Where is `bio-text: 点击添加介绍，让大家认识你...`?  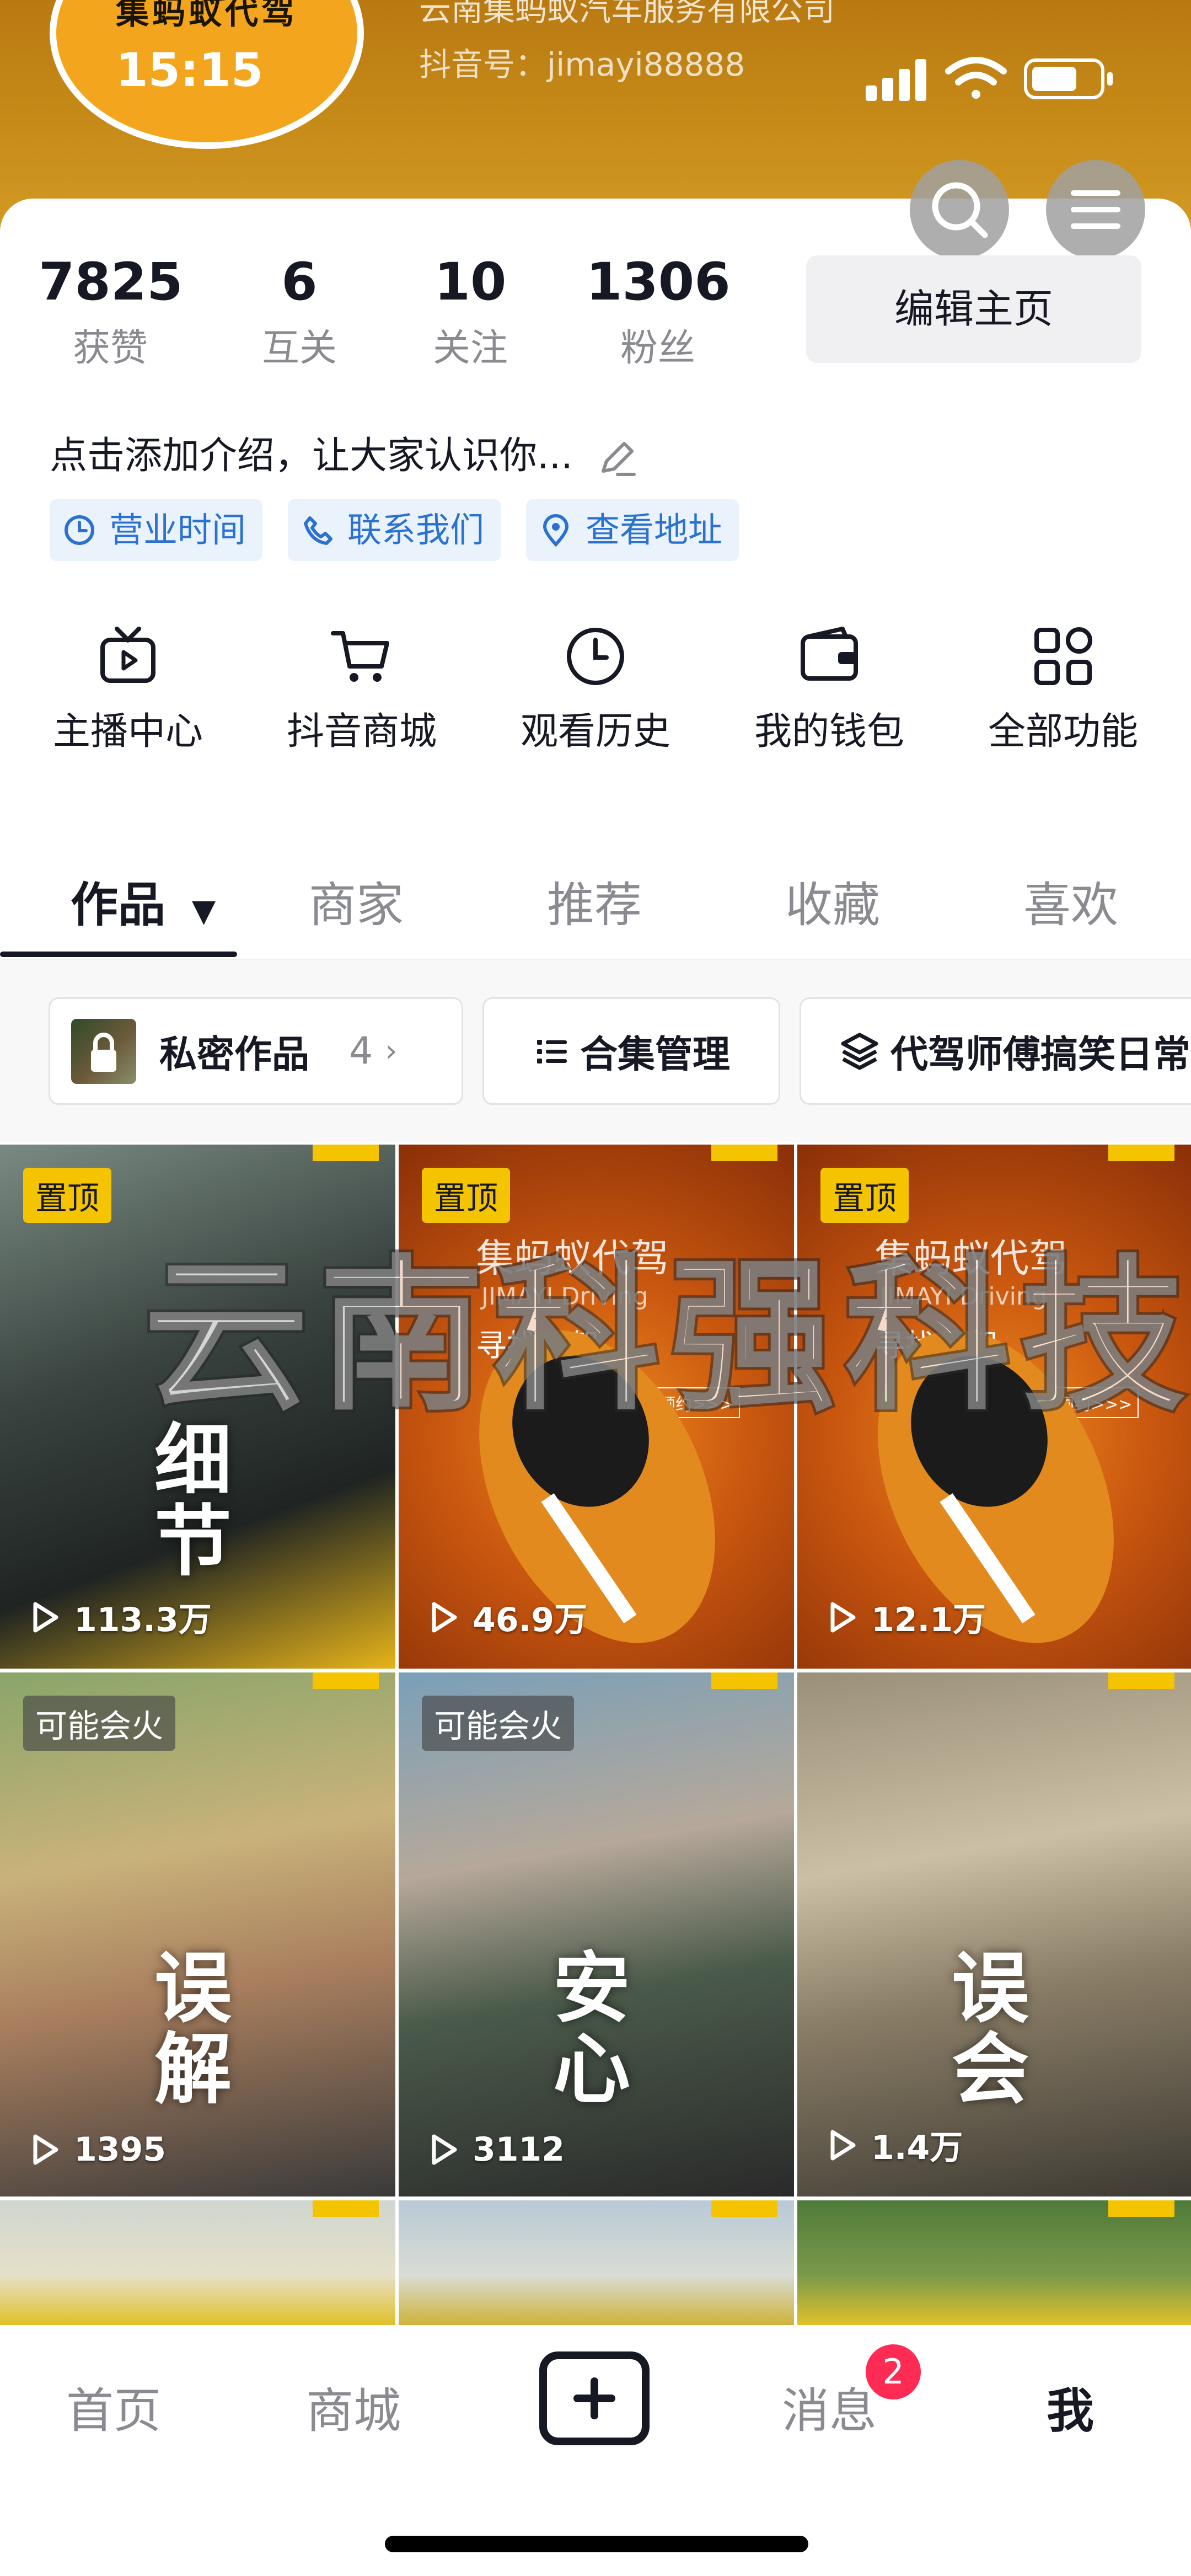
bio-text: 点击添加介绍，让大家认识你... is located at coordinates (311, 456).